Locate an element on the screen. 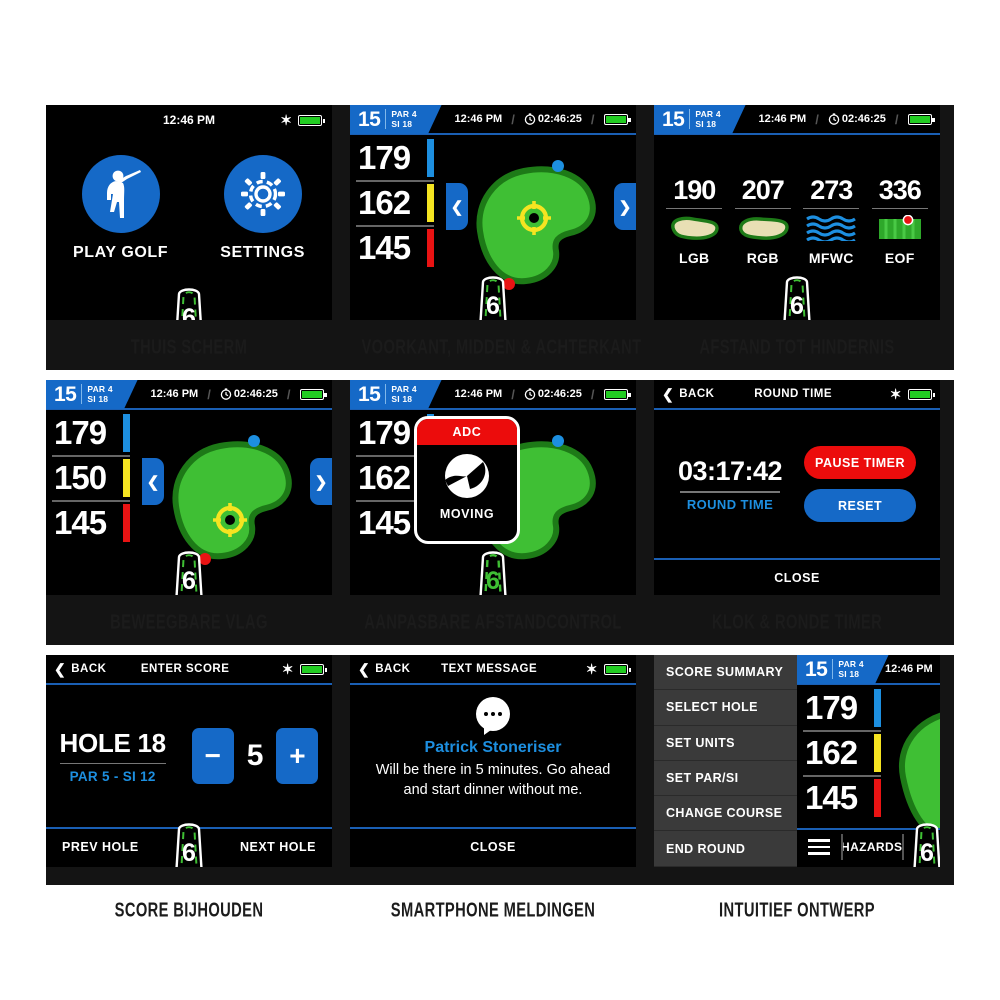  hazard-code: EOF is located at coordinates (899, 258).